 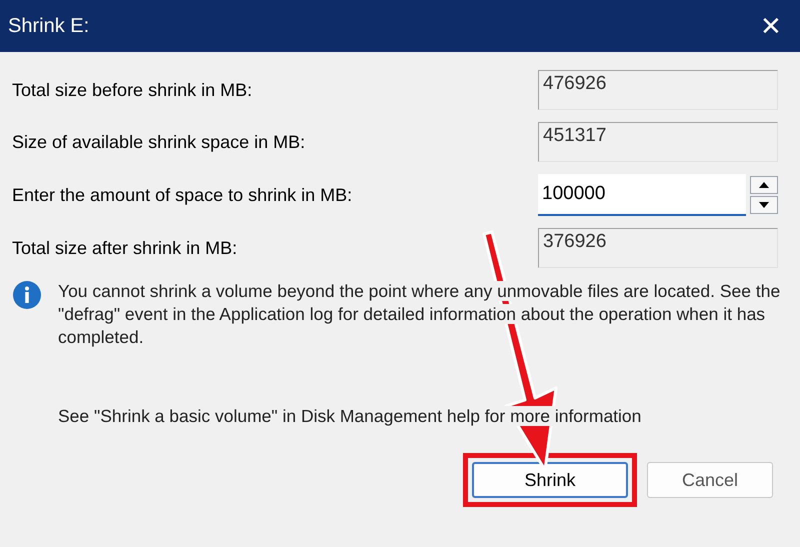 What do you see at coordinates (420, 314) in the screenshot?
I see `info-text: You cannot shrink a volume beyond the point where any unmovable files are located. See the "defrag" event in the Application log for detailed information about the operation when it has completed.` at bounding box center [420, 314].